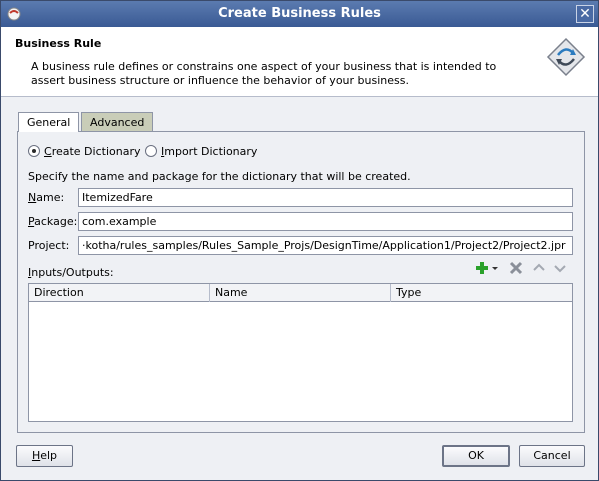 Image resolution: width=599 pixels, height=481 pixels. I want to click on delete-icon, so click(516, 268).